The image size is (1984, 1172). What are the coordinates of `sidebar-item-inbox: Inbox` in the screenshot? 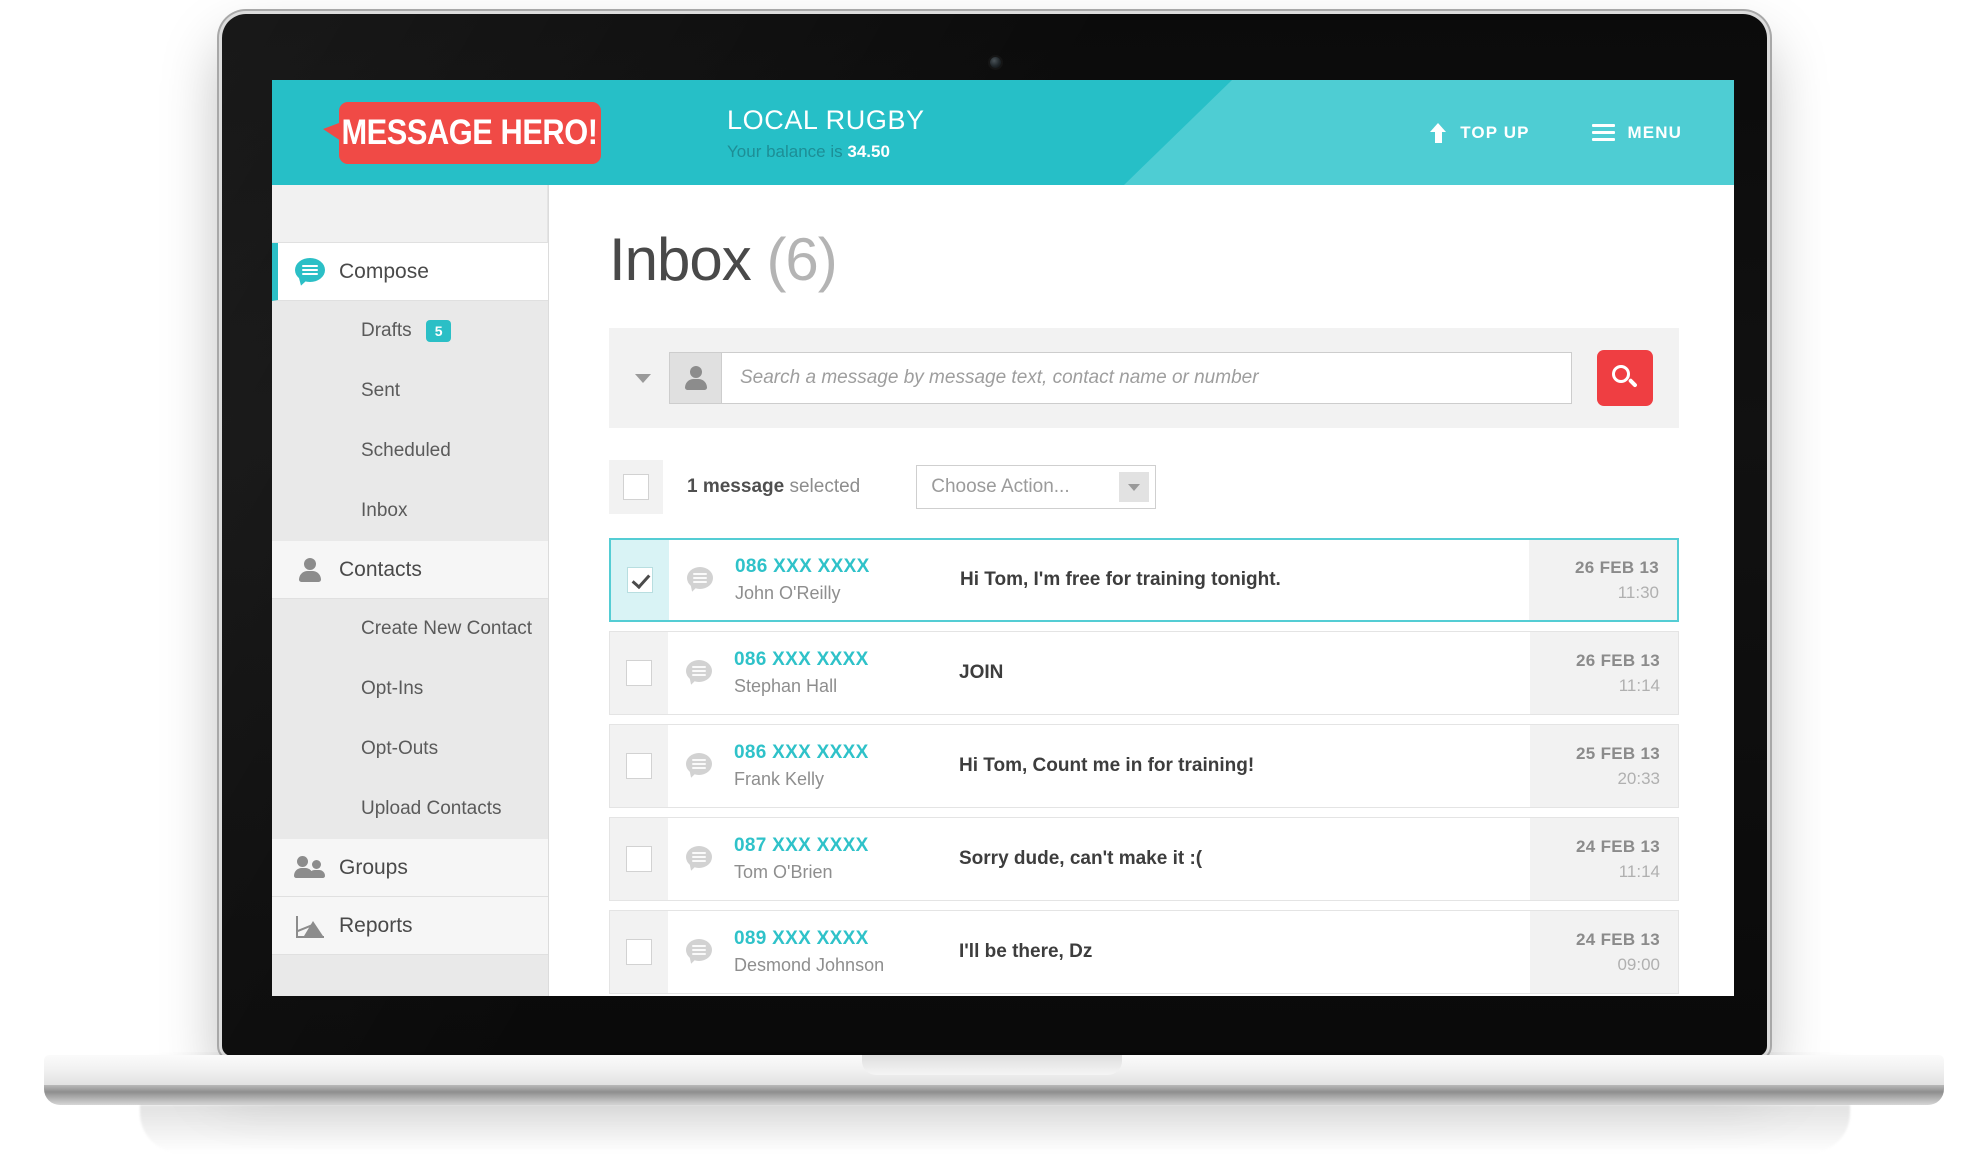 It's located at (410, 511).